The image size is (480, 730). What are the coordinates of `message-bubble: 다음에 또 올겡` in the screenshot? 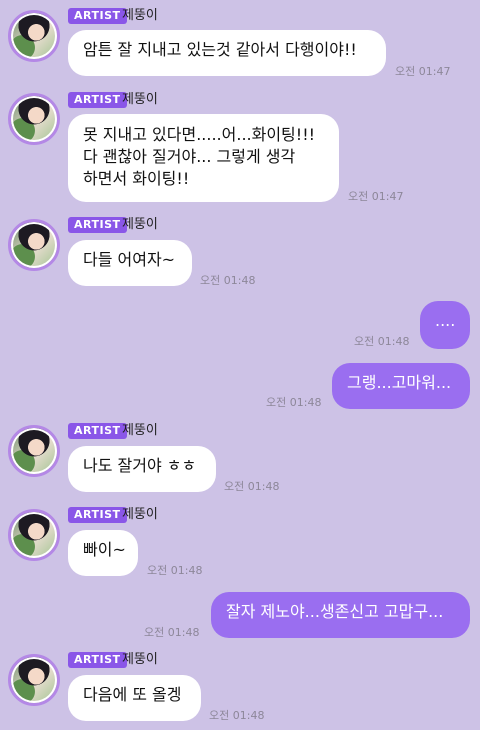 It's located at (134, 698).